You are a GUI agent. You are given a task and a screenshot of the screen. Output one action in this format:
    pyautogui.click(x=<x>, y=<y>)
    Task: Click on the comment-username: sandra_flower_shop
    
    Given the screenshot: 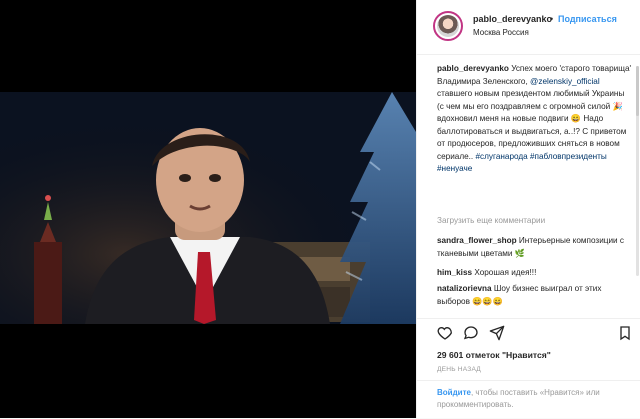 What is the action you would take?
    pyautogui.click(x=477, y=240)
    